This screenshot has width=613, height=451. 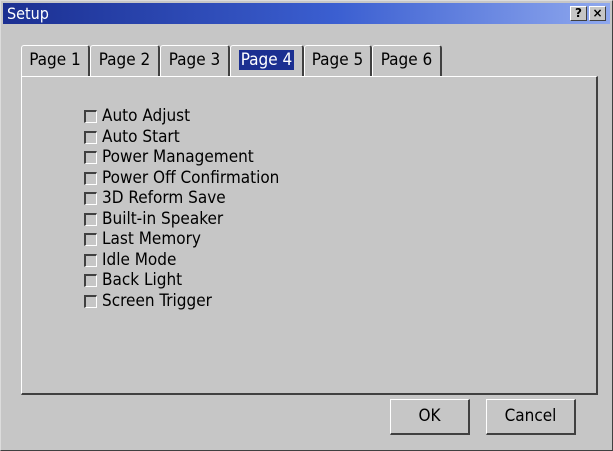 I want to click on tab-page-5: Page 5, so click(x=338, y=60).